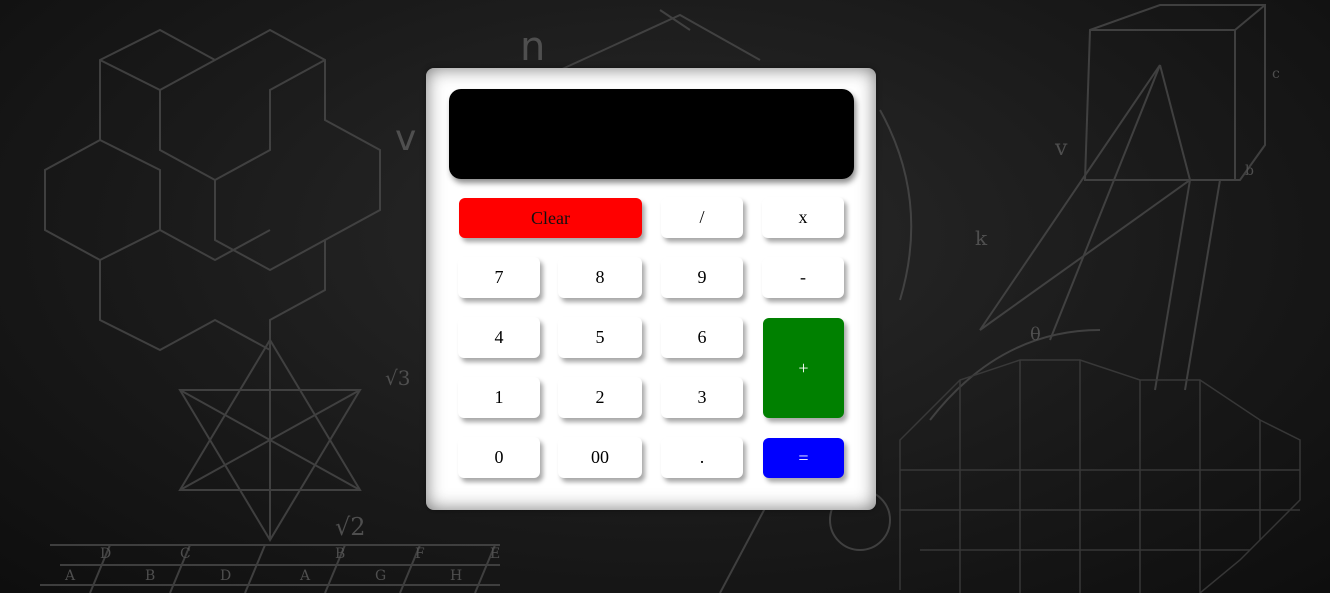  Describe the element at coordinates (981, 238) in the screenshot. I see `svg-text: k` at that location.